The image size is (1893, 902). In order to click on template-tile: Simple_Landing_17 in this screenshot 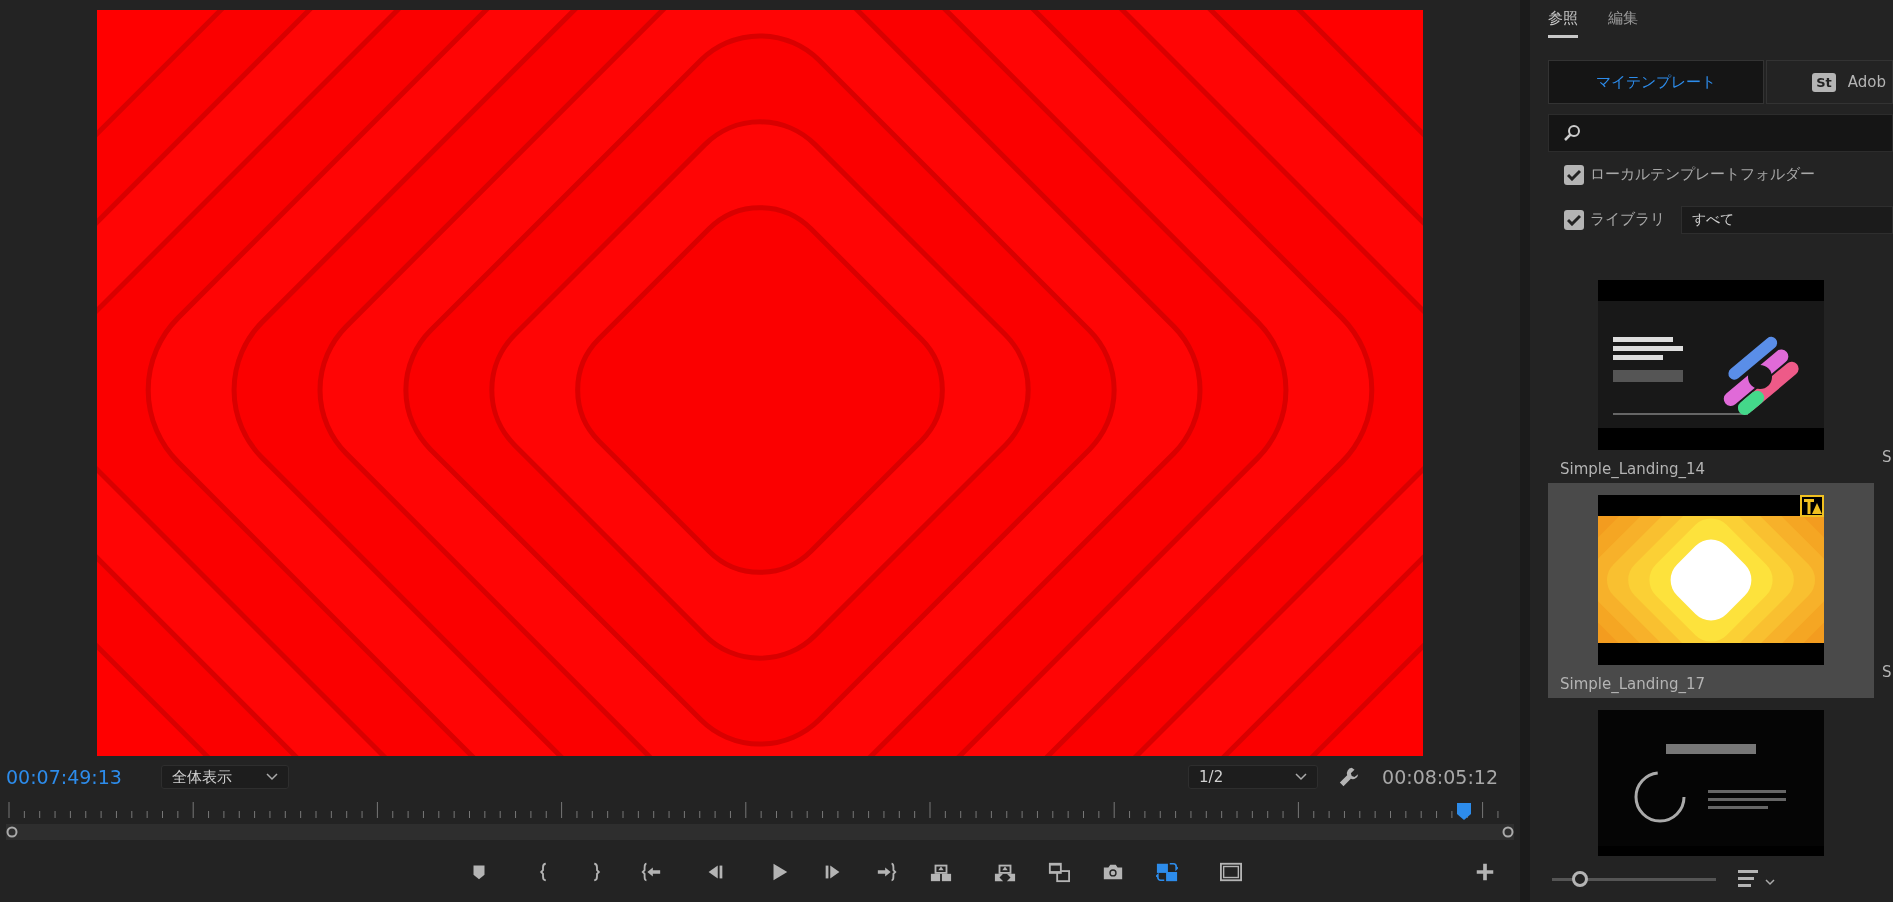, I will do `click(1711, 590)`.